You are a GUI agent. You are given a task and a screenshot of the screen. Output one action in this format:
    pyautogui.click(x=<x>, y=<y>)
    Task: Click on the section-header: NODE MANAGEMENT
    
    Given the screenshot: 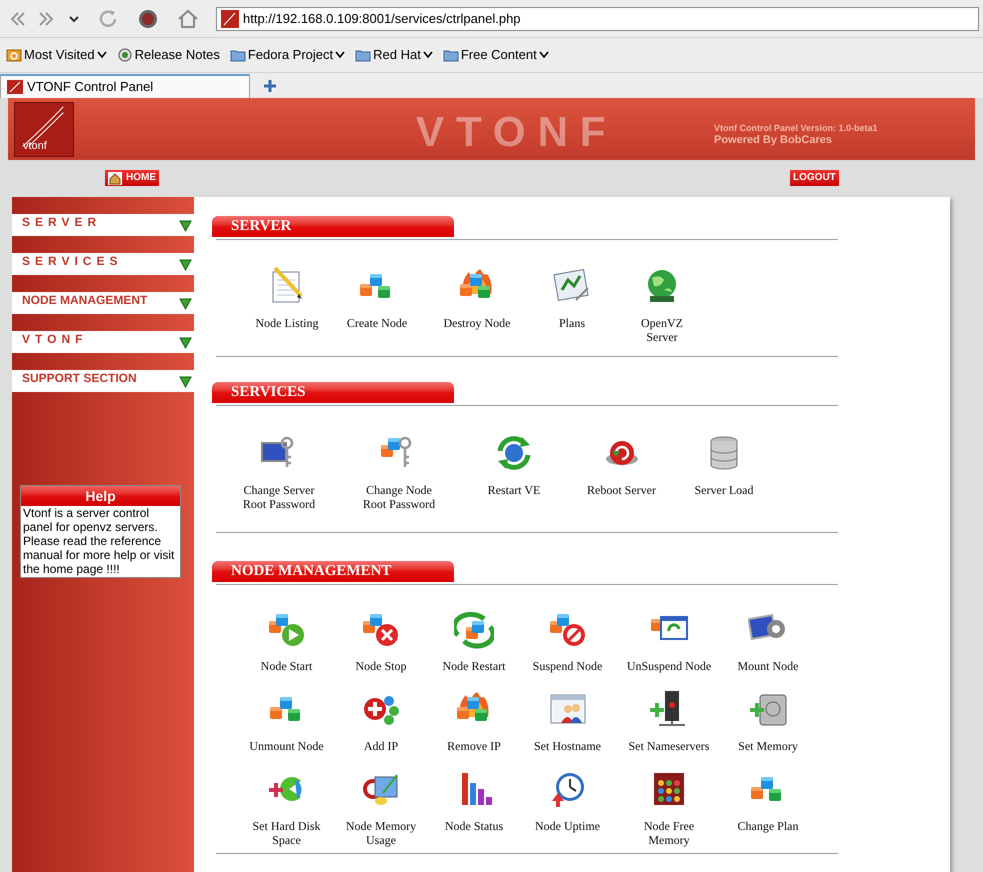 What is the action you would take?
    pyautogui.click(x=333, y=571)
    